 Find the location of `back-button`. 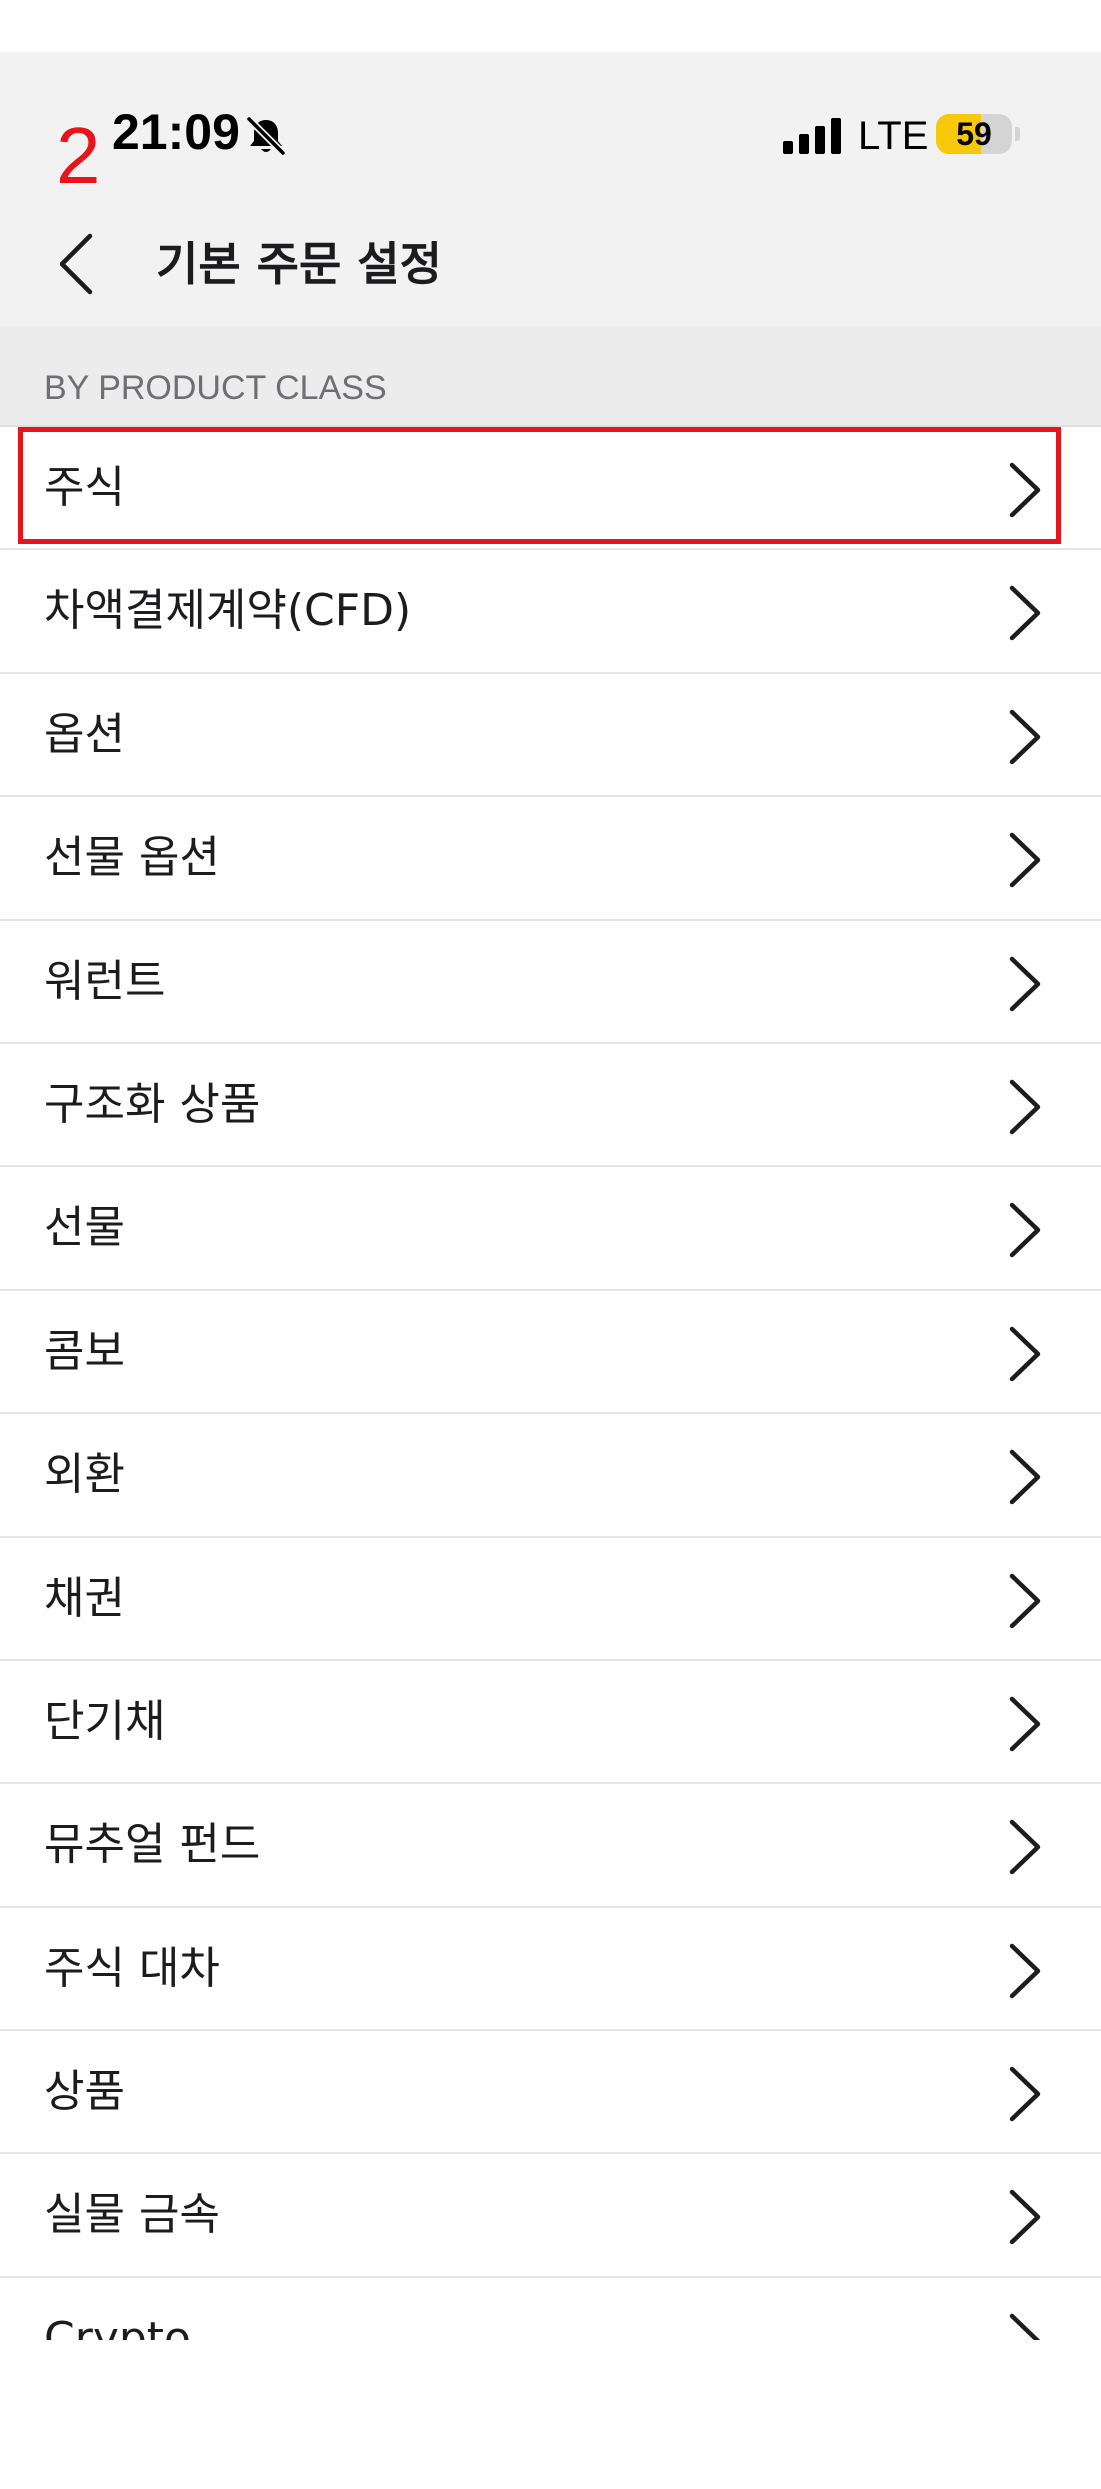

back-button is located at coordinates (78, 264).